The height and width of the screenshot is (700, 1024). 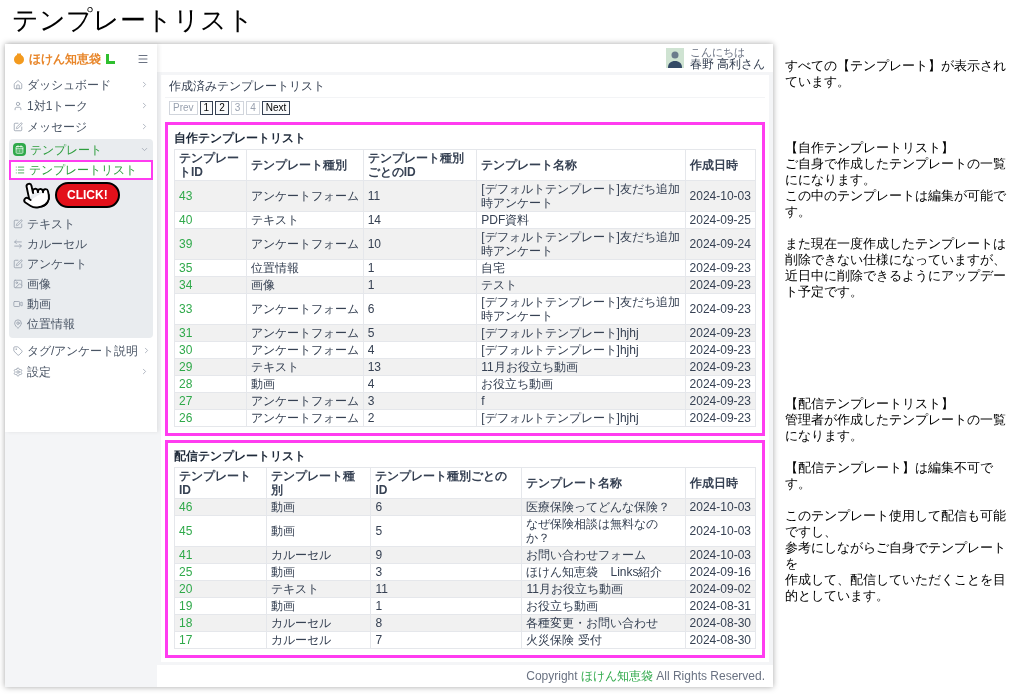 I want to click on template-id-link: 19, so click(x=186, y=606).